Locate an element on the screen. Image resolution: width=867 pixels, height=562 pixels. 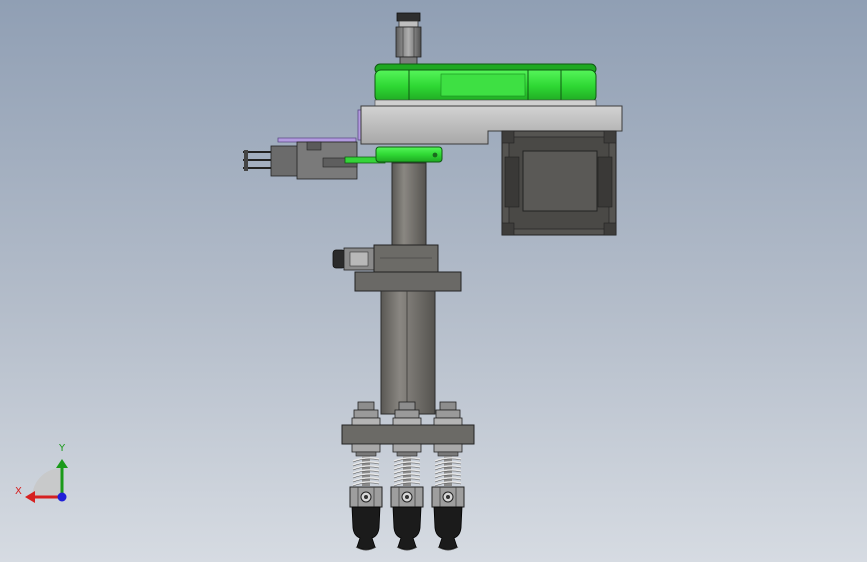
suction-plate is located at coordinates (408, 434).